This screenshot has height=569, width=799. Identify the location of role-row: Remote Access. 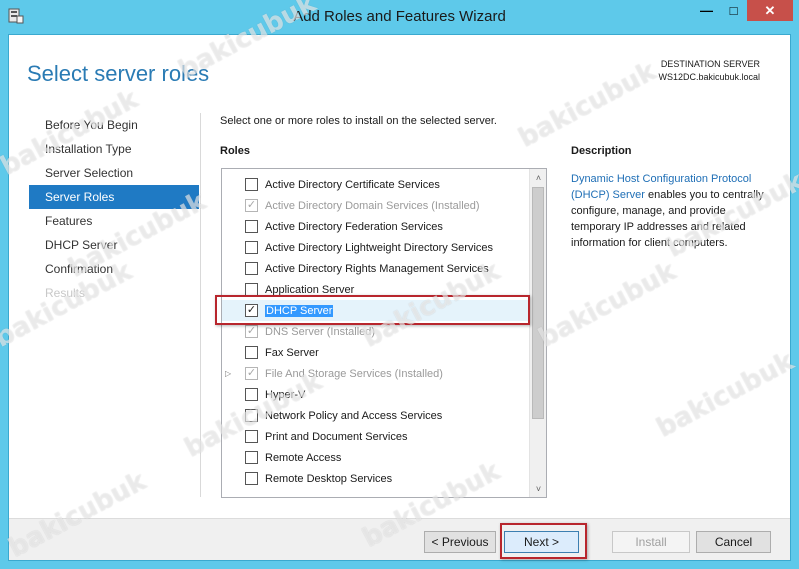
(375, 457).